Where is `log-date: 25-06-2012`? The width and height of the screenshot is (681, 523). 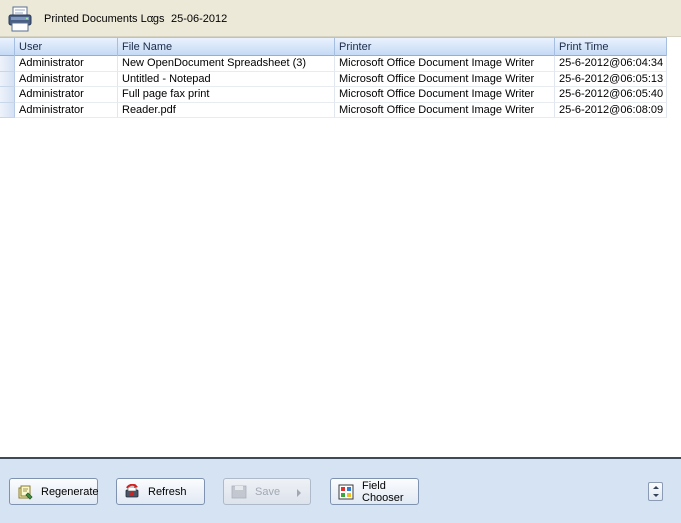 log-date: 25-06-2012 is located at coordinates (199, 19).